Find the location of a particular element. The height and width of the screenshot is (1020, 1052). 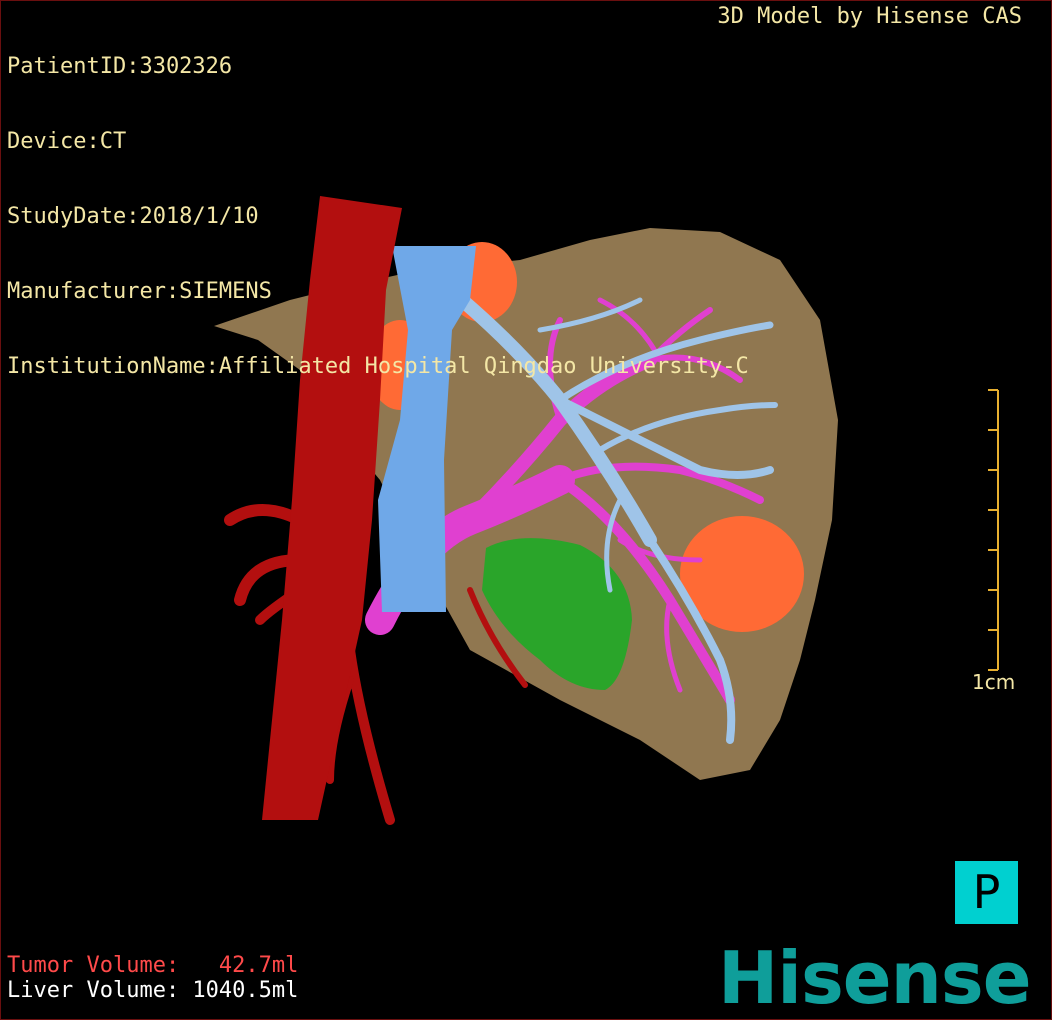

patient-id: PatientID:3302326 is located at coordinates (120, 66).